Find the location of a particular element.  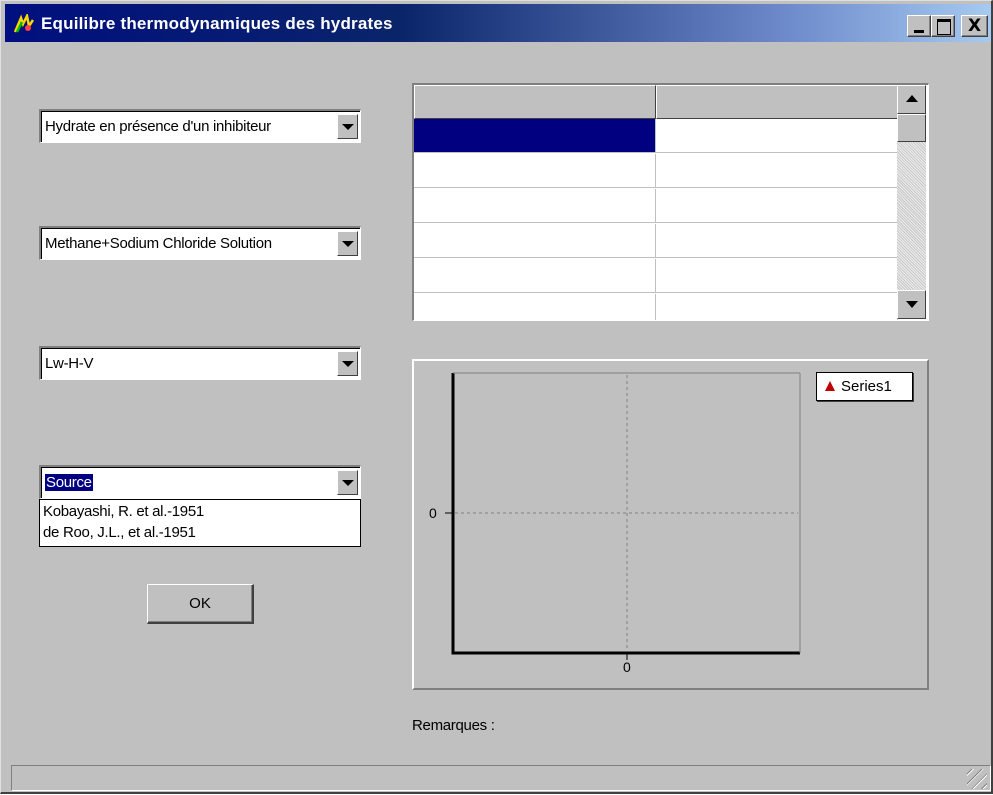

hydrate-type-combo: Hydrate en présence d'un inhibiteur is located at coordinates (200, 126).